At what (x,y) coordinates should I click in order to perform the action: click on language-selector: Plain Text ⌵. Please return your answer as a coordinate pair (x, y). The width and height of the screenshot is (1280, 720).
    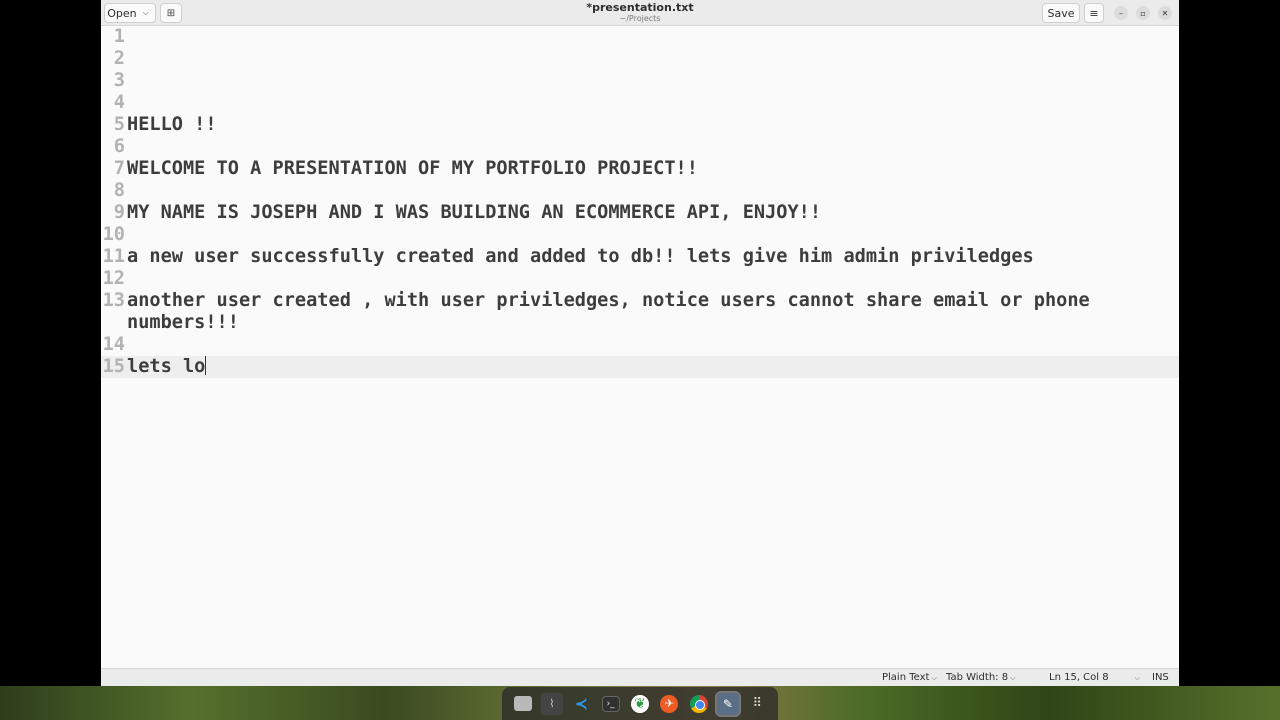
    Looking at the image, I should click on (909, 678).